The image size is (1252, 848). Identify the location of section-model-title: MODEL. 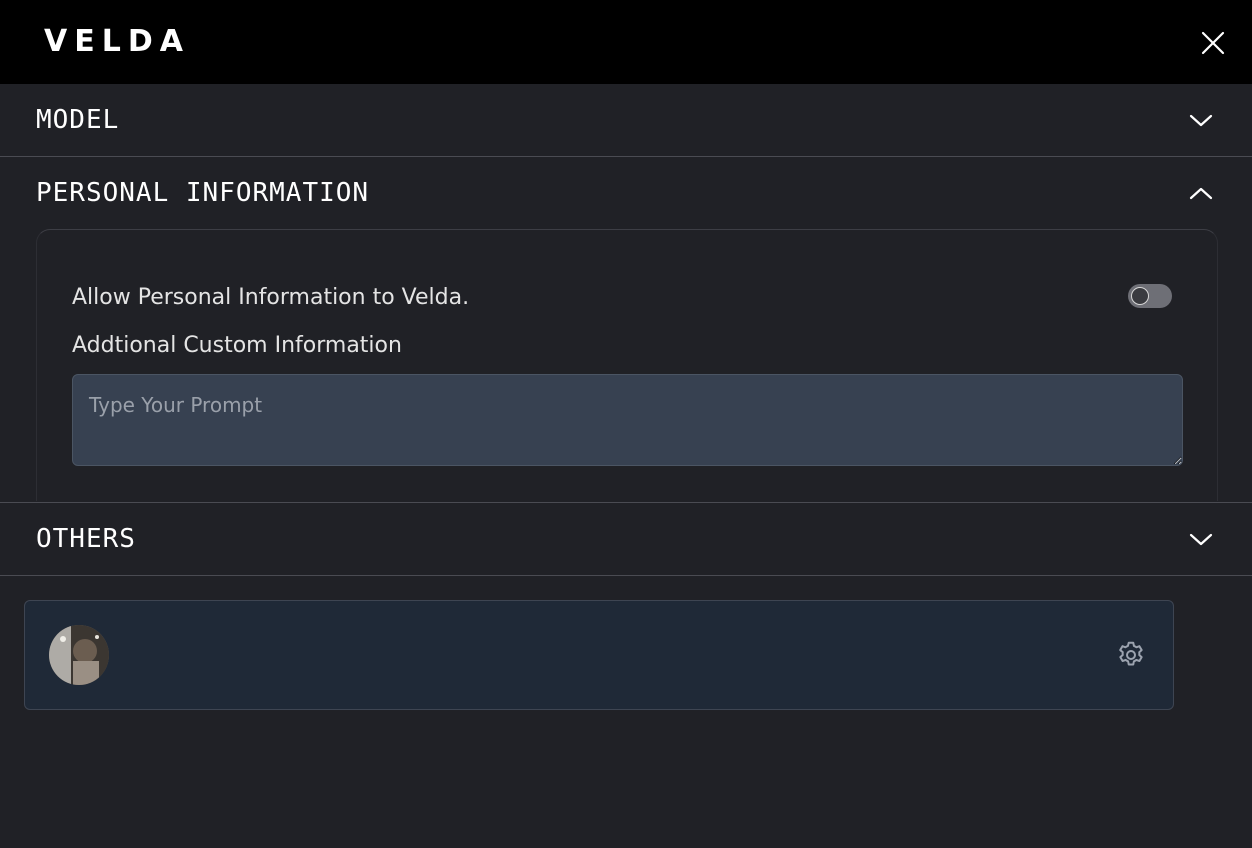
(78, 120).